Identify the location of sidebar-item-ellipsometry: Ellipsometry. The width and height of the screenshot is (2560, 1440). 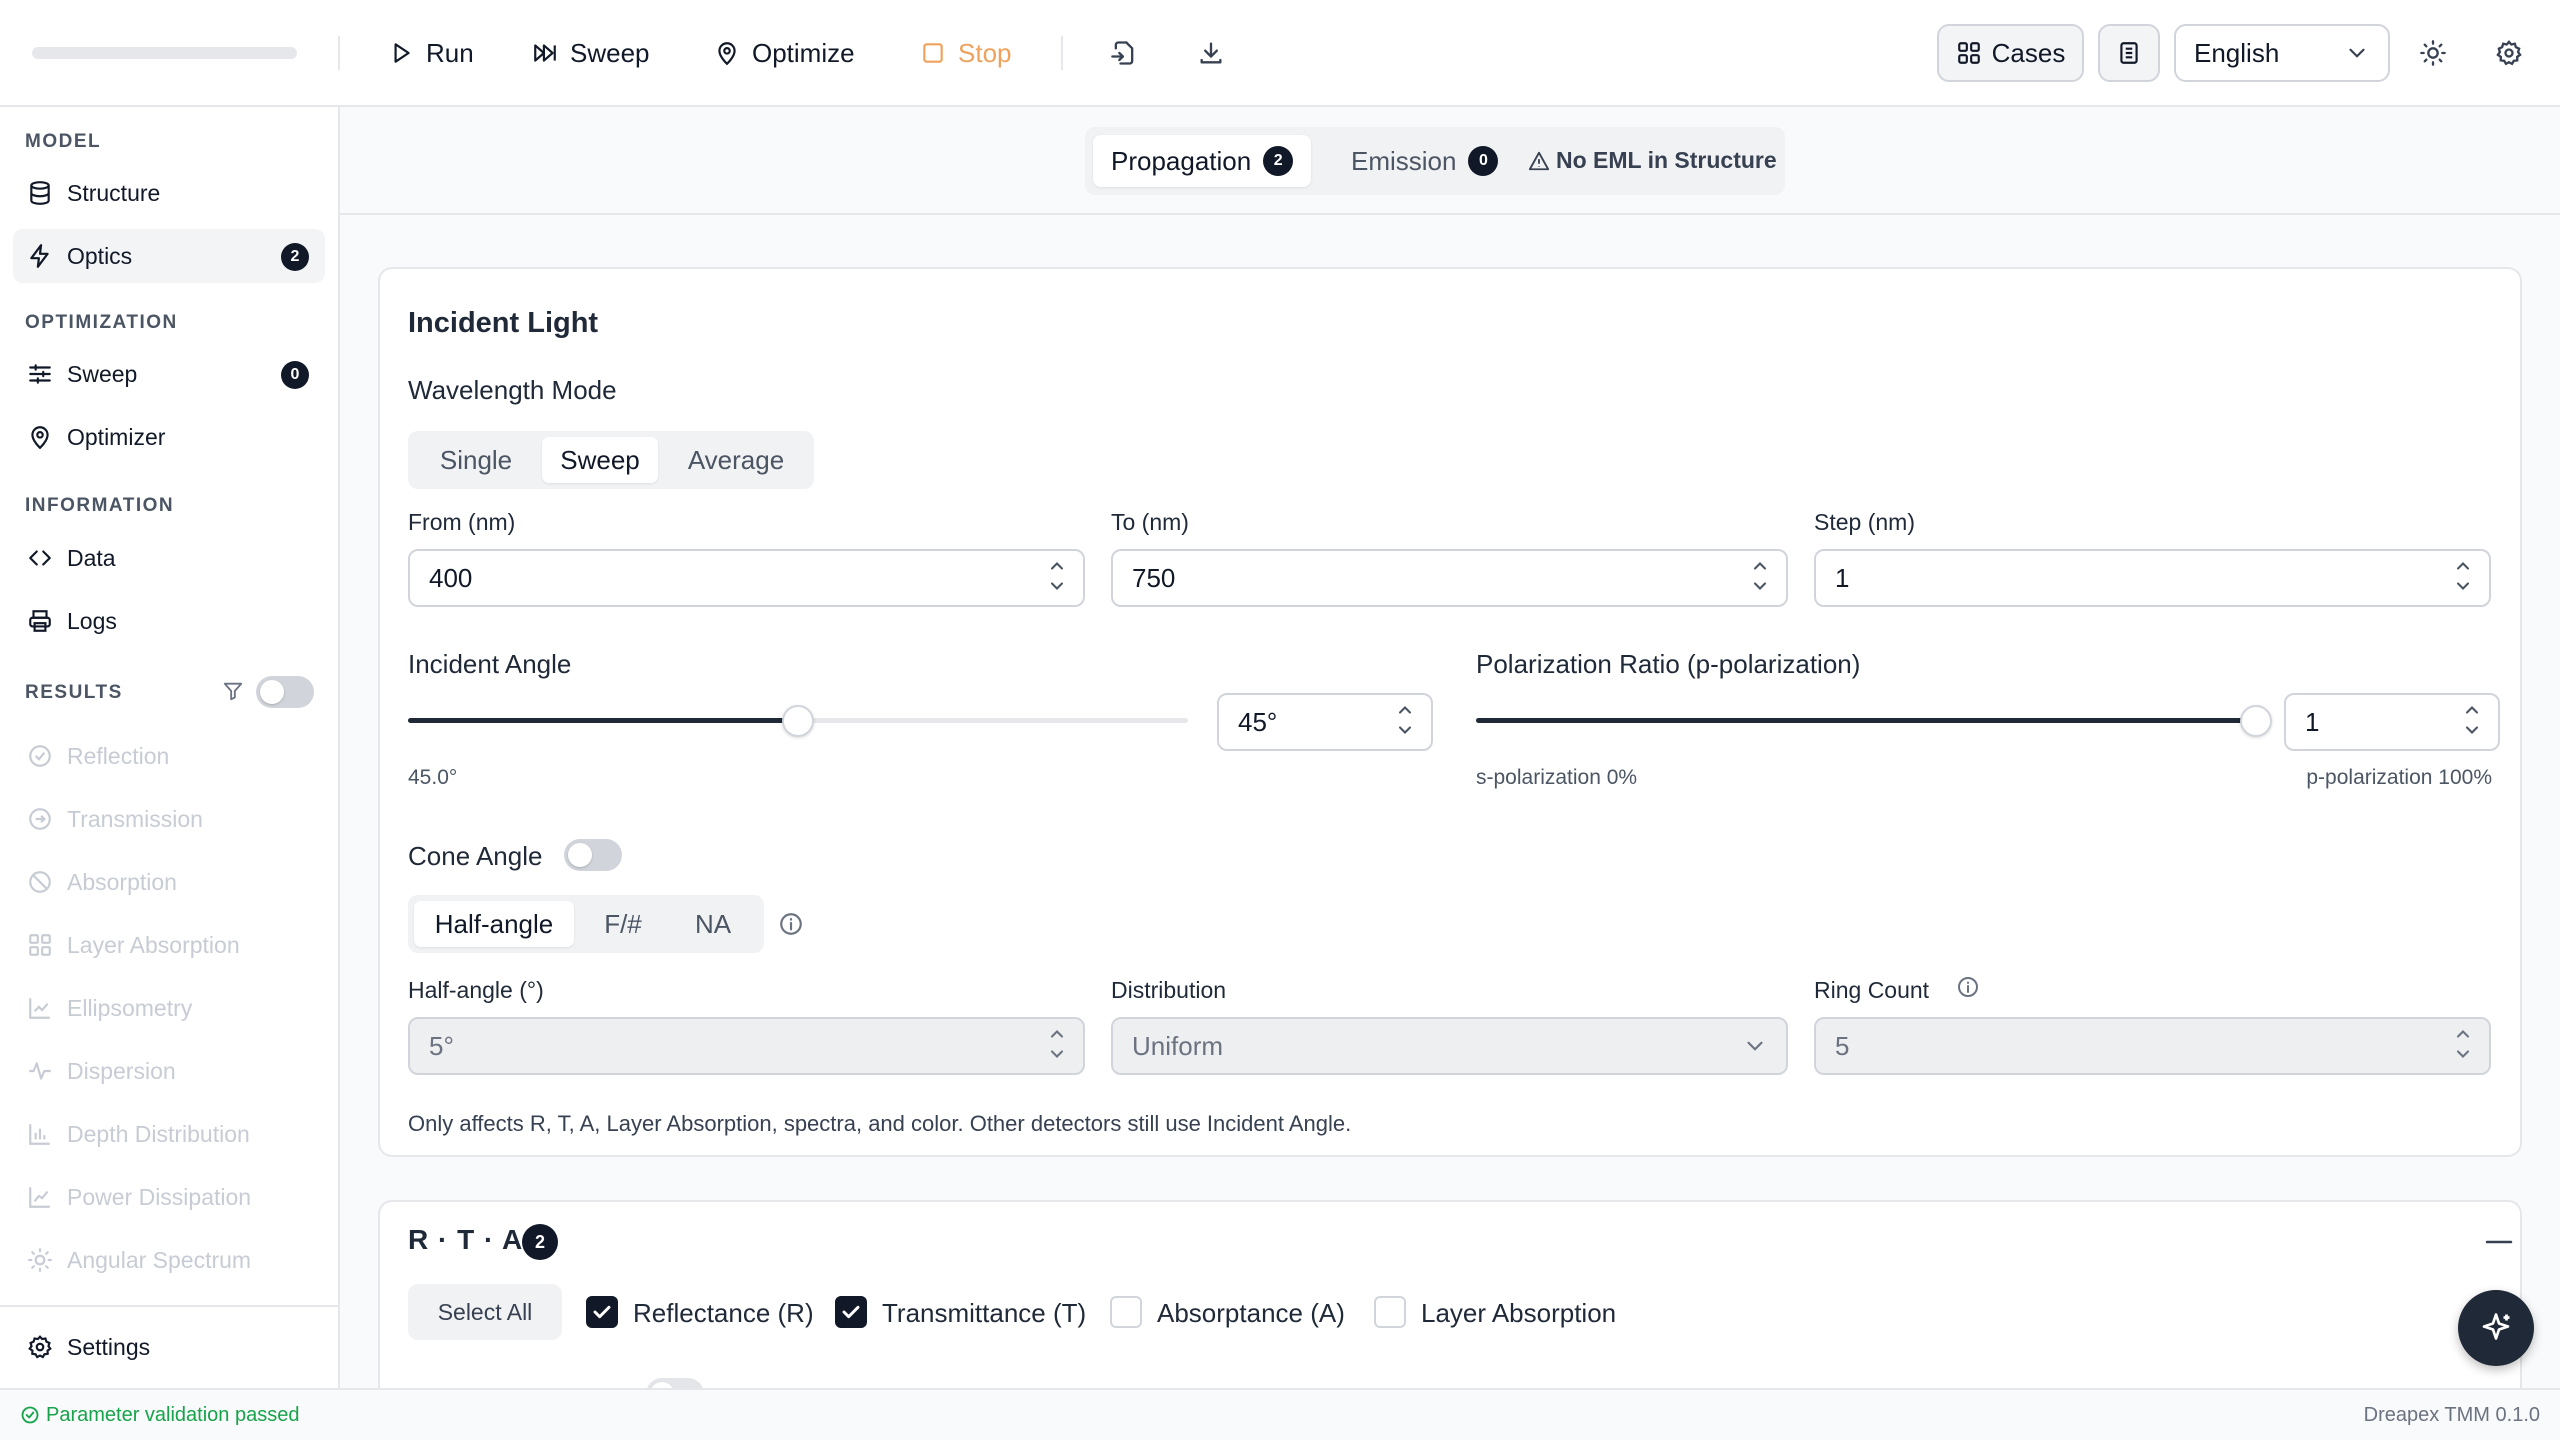
(169, 1008).